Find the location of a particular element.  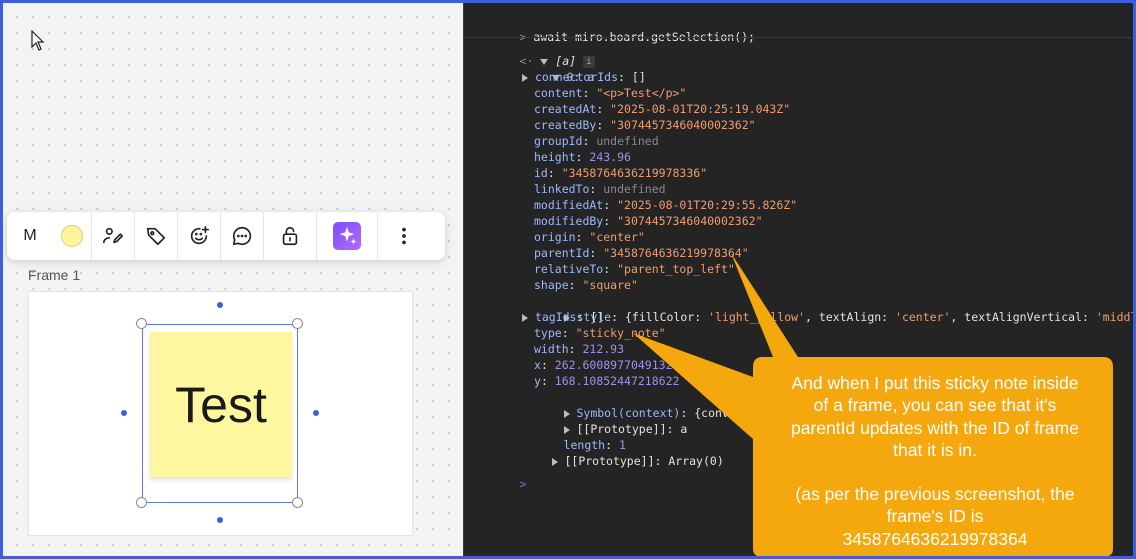

property-key: y is located at coordinates (537, 381).